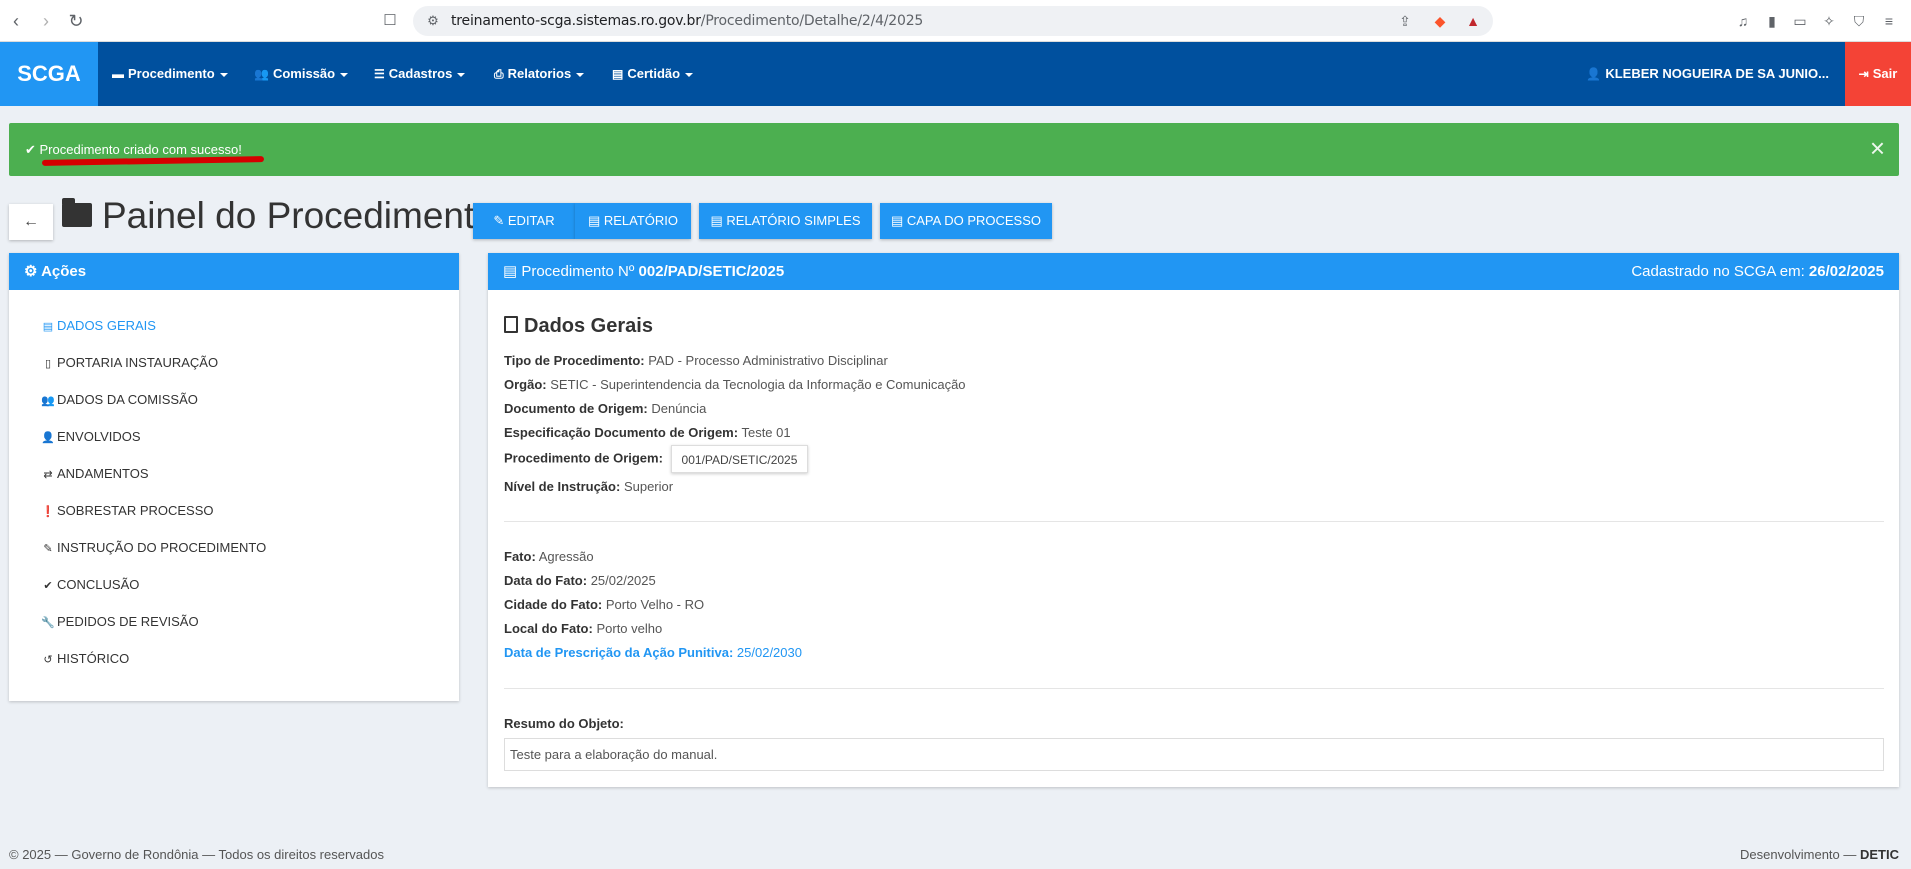  What do you see at coordinates (576, 21) in the screenshot?
I see `url-domain: treinamento-scga.sistemas.ro.gov.br` at bounding box center [576, 21].